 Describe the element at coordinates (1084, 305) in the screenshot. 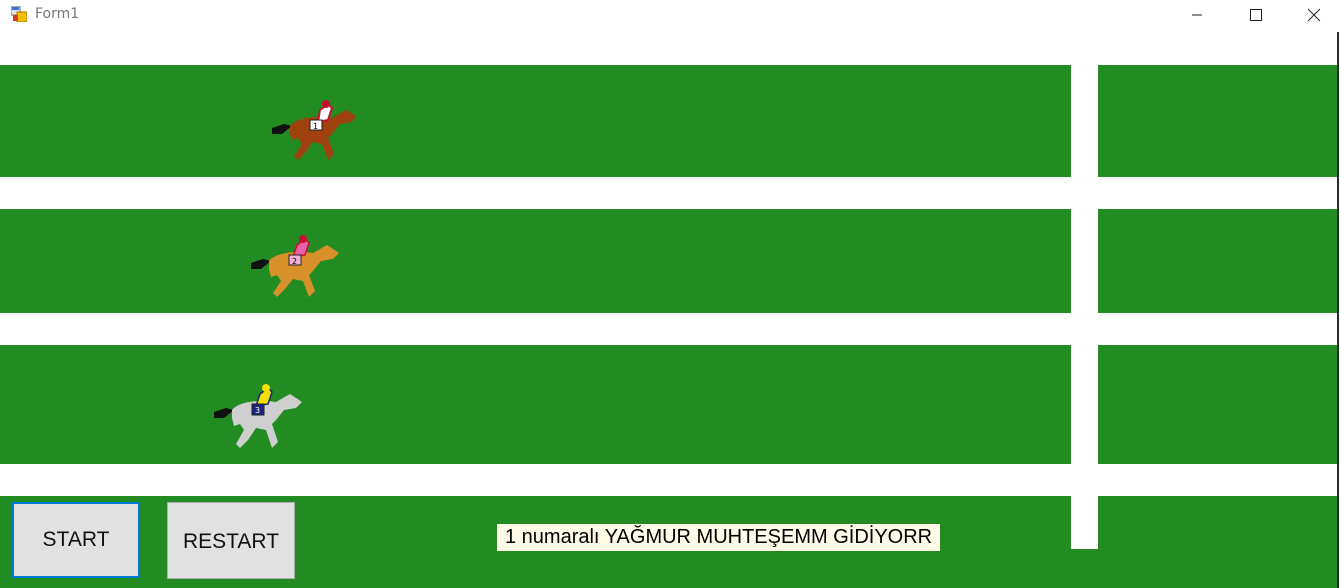

I see `finish-line` at that location.